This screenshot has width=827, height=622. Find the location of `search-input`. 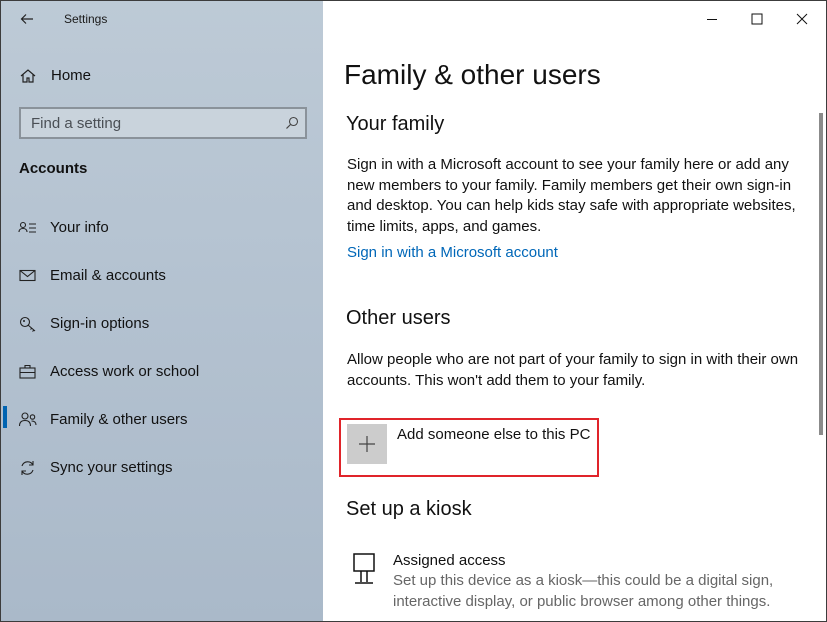

search-input is located at coordinates (146, 123).